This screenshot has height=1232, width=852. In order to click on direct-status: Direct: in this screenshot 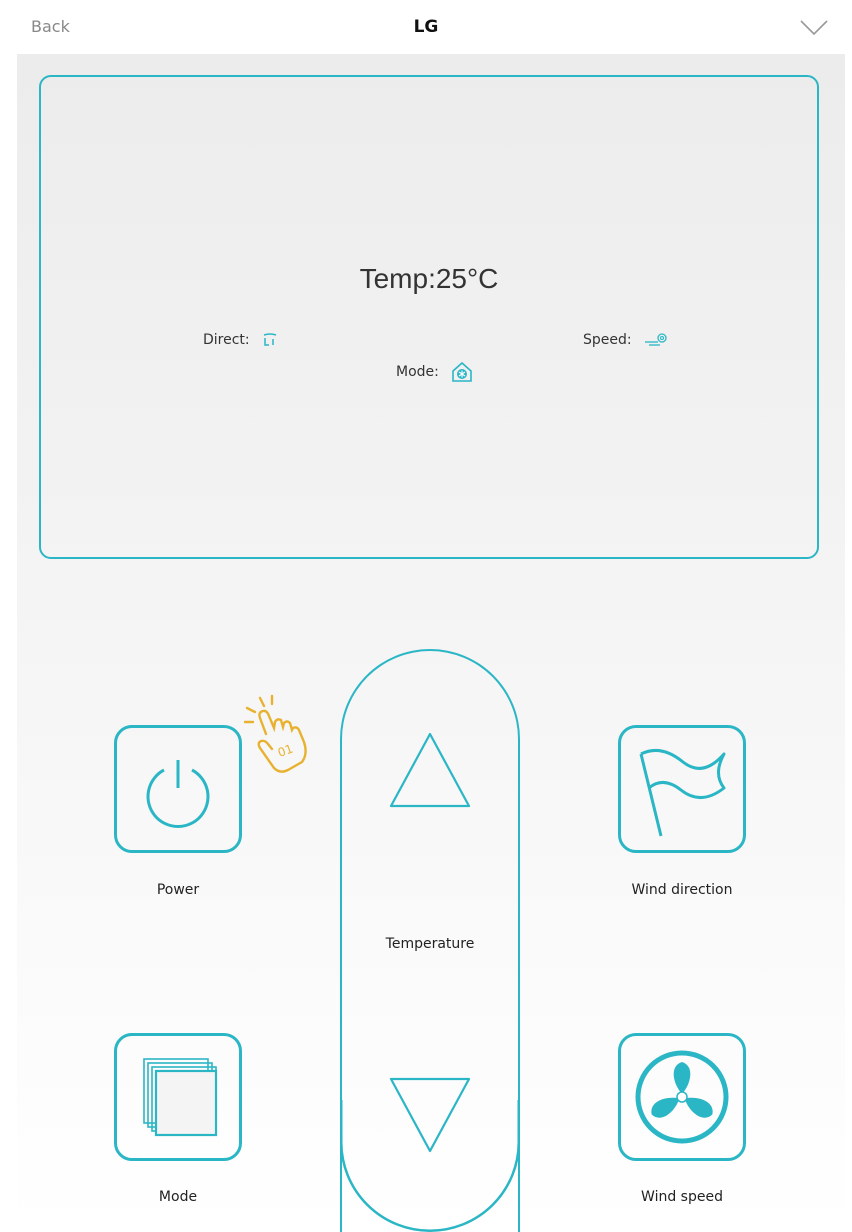, I will do `click(240, 340)`.